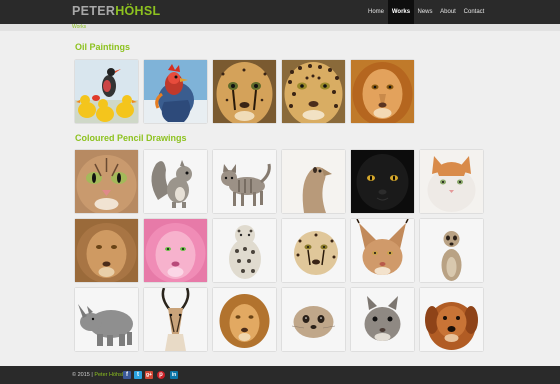 Image resolution: width=560 pixels, height=384 pixels. What do you see at coordinates (138, 375) in the screenshot?
I see `twitter-icon: t` at bounding box center [138, 375].